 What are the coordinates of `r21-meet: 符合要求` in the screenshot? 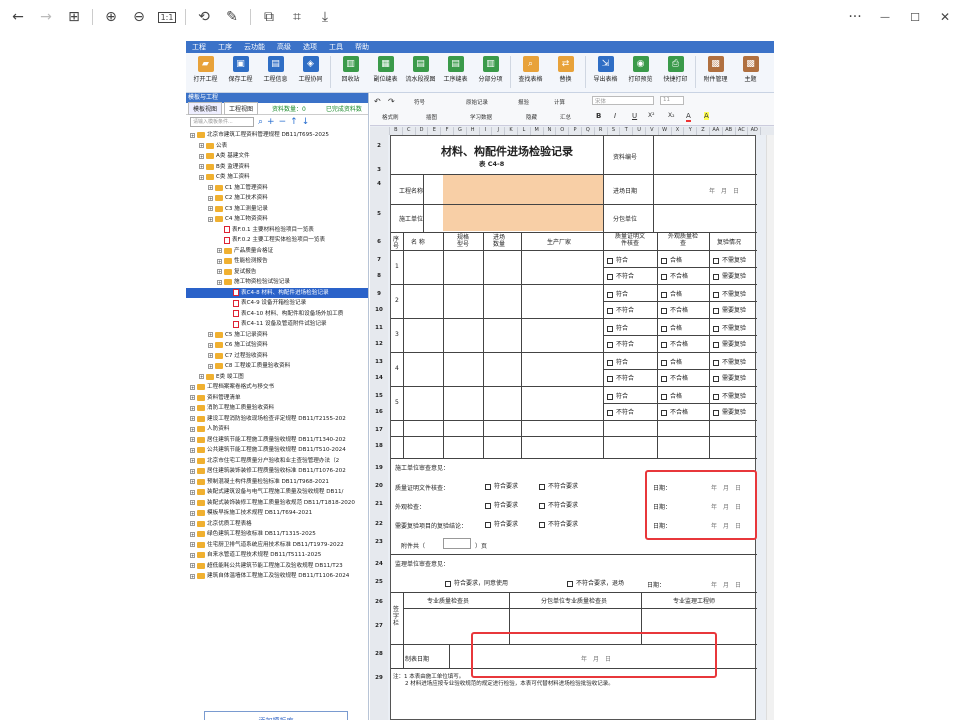 It's located at (501, 504).